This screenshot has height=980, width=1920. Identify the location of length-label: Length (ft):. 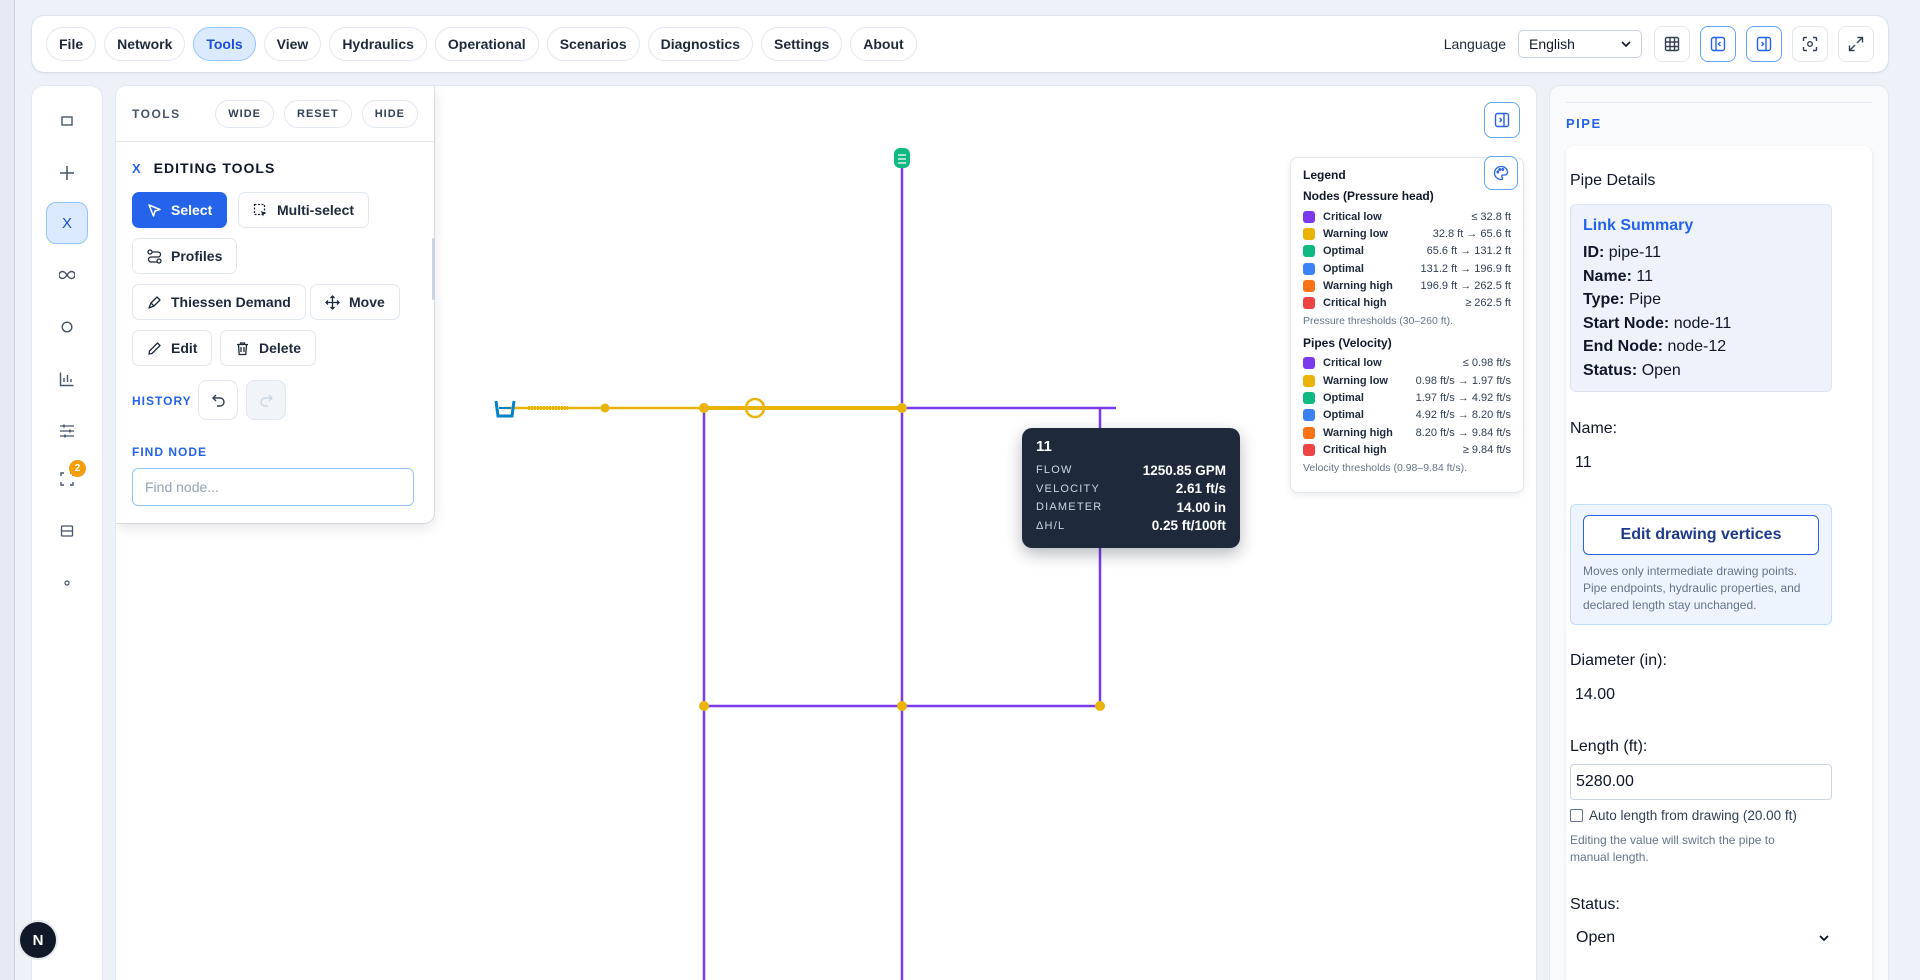
(1609, 746).